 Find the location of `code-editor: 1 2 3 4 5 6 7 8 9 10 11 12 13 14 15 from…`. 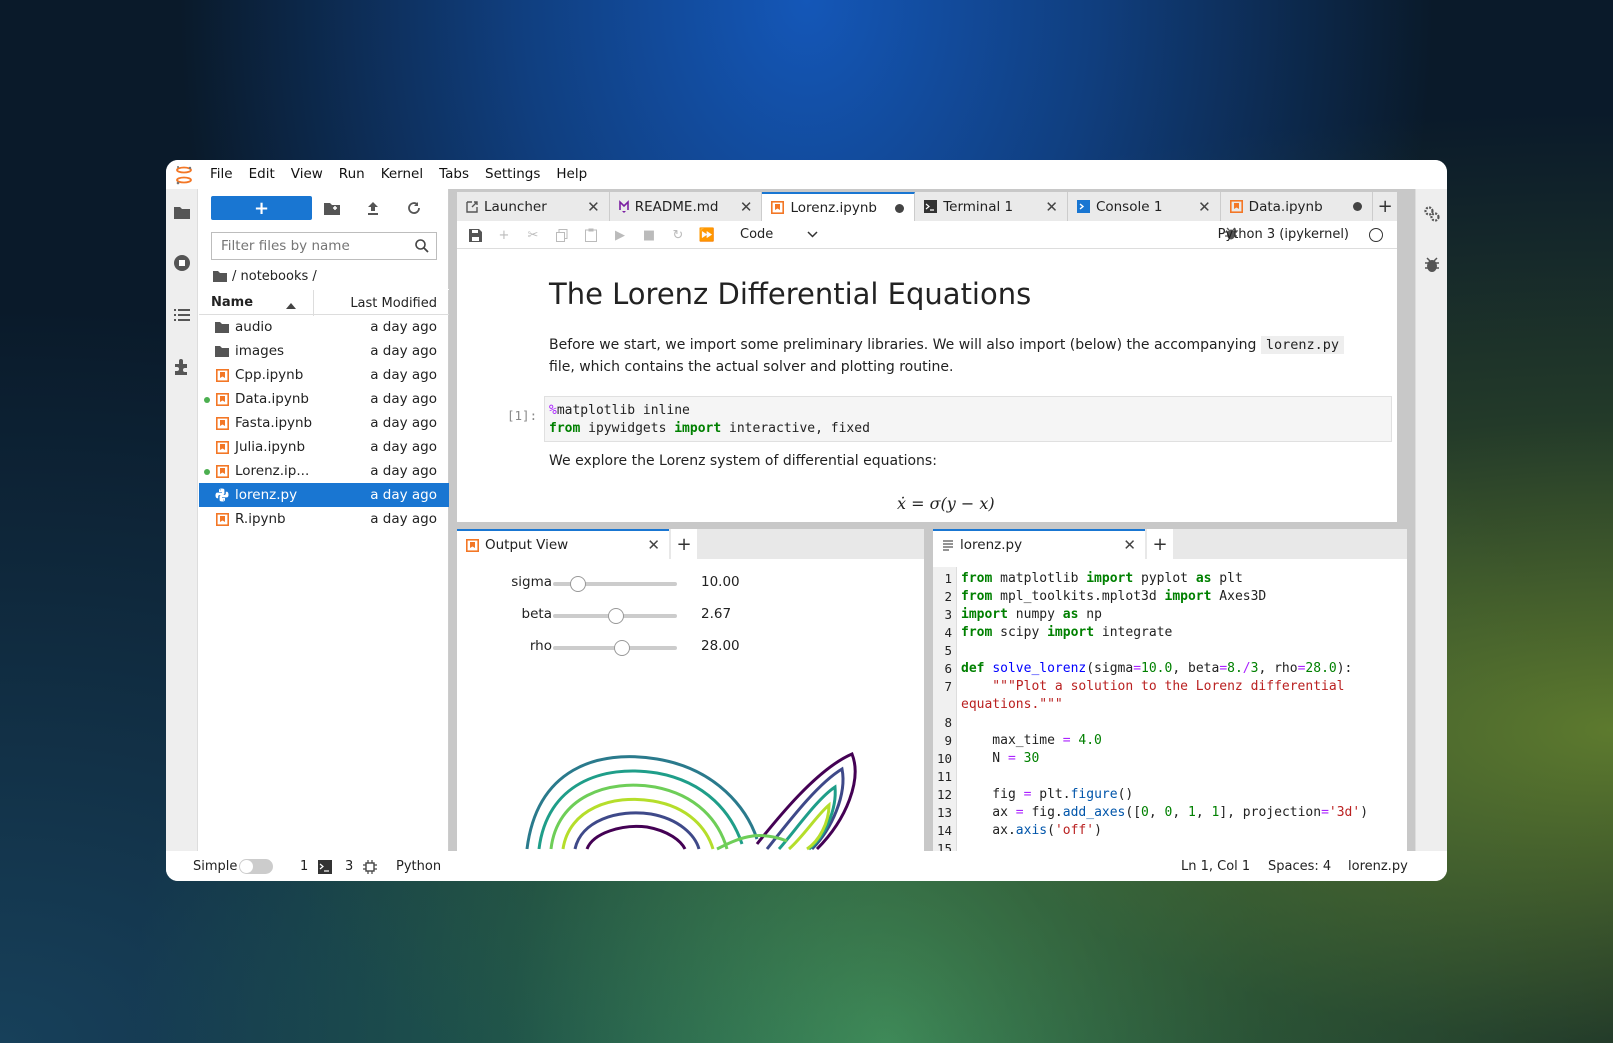

code-editor: 1 2 3 4 5 6 7 8 9 10 11 12 13 14 15 from… is located at coordinates (1170, 709).